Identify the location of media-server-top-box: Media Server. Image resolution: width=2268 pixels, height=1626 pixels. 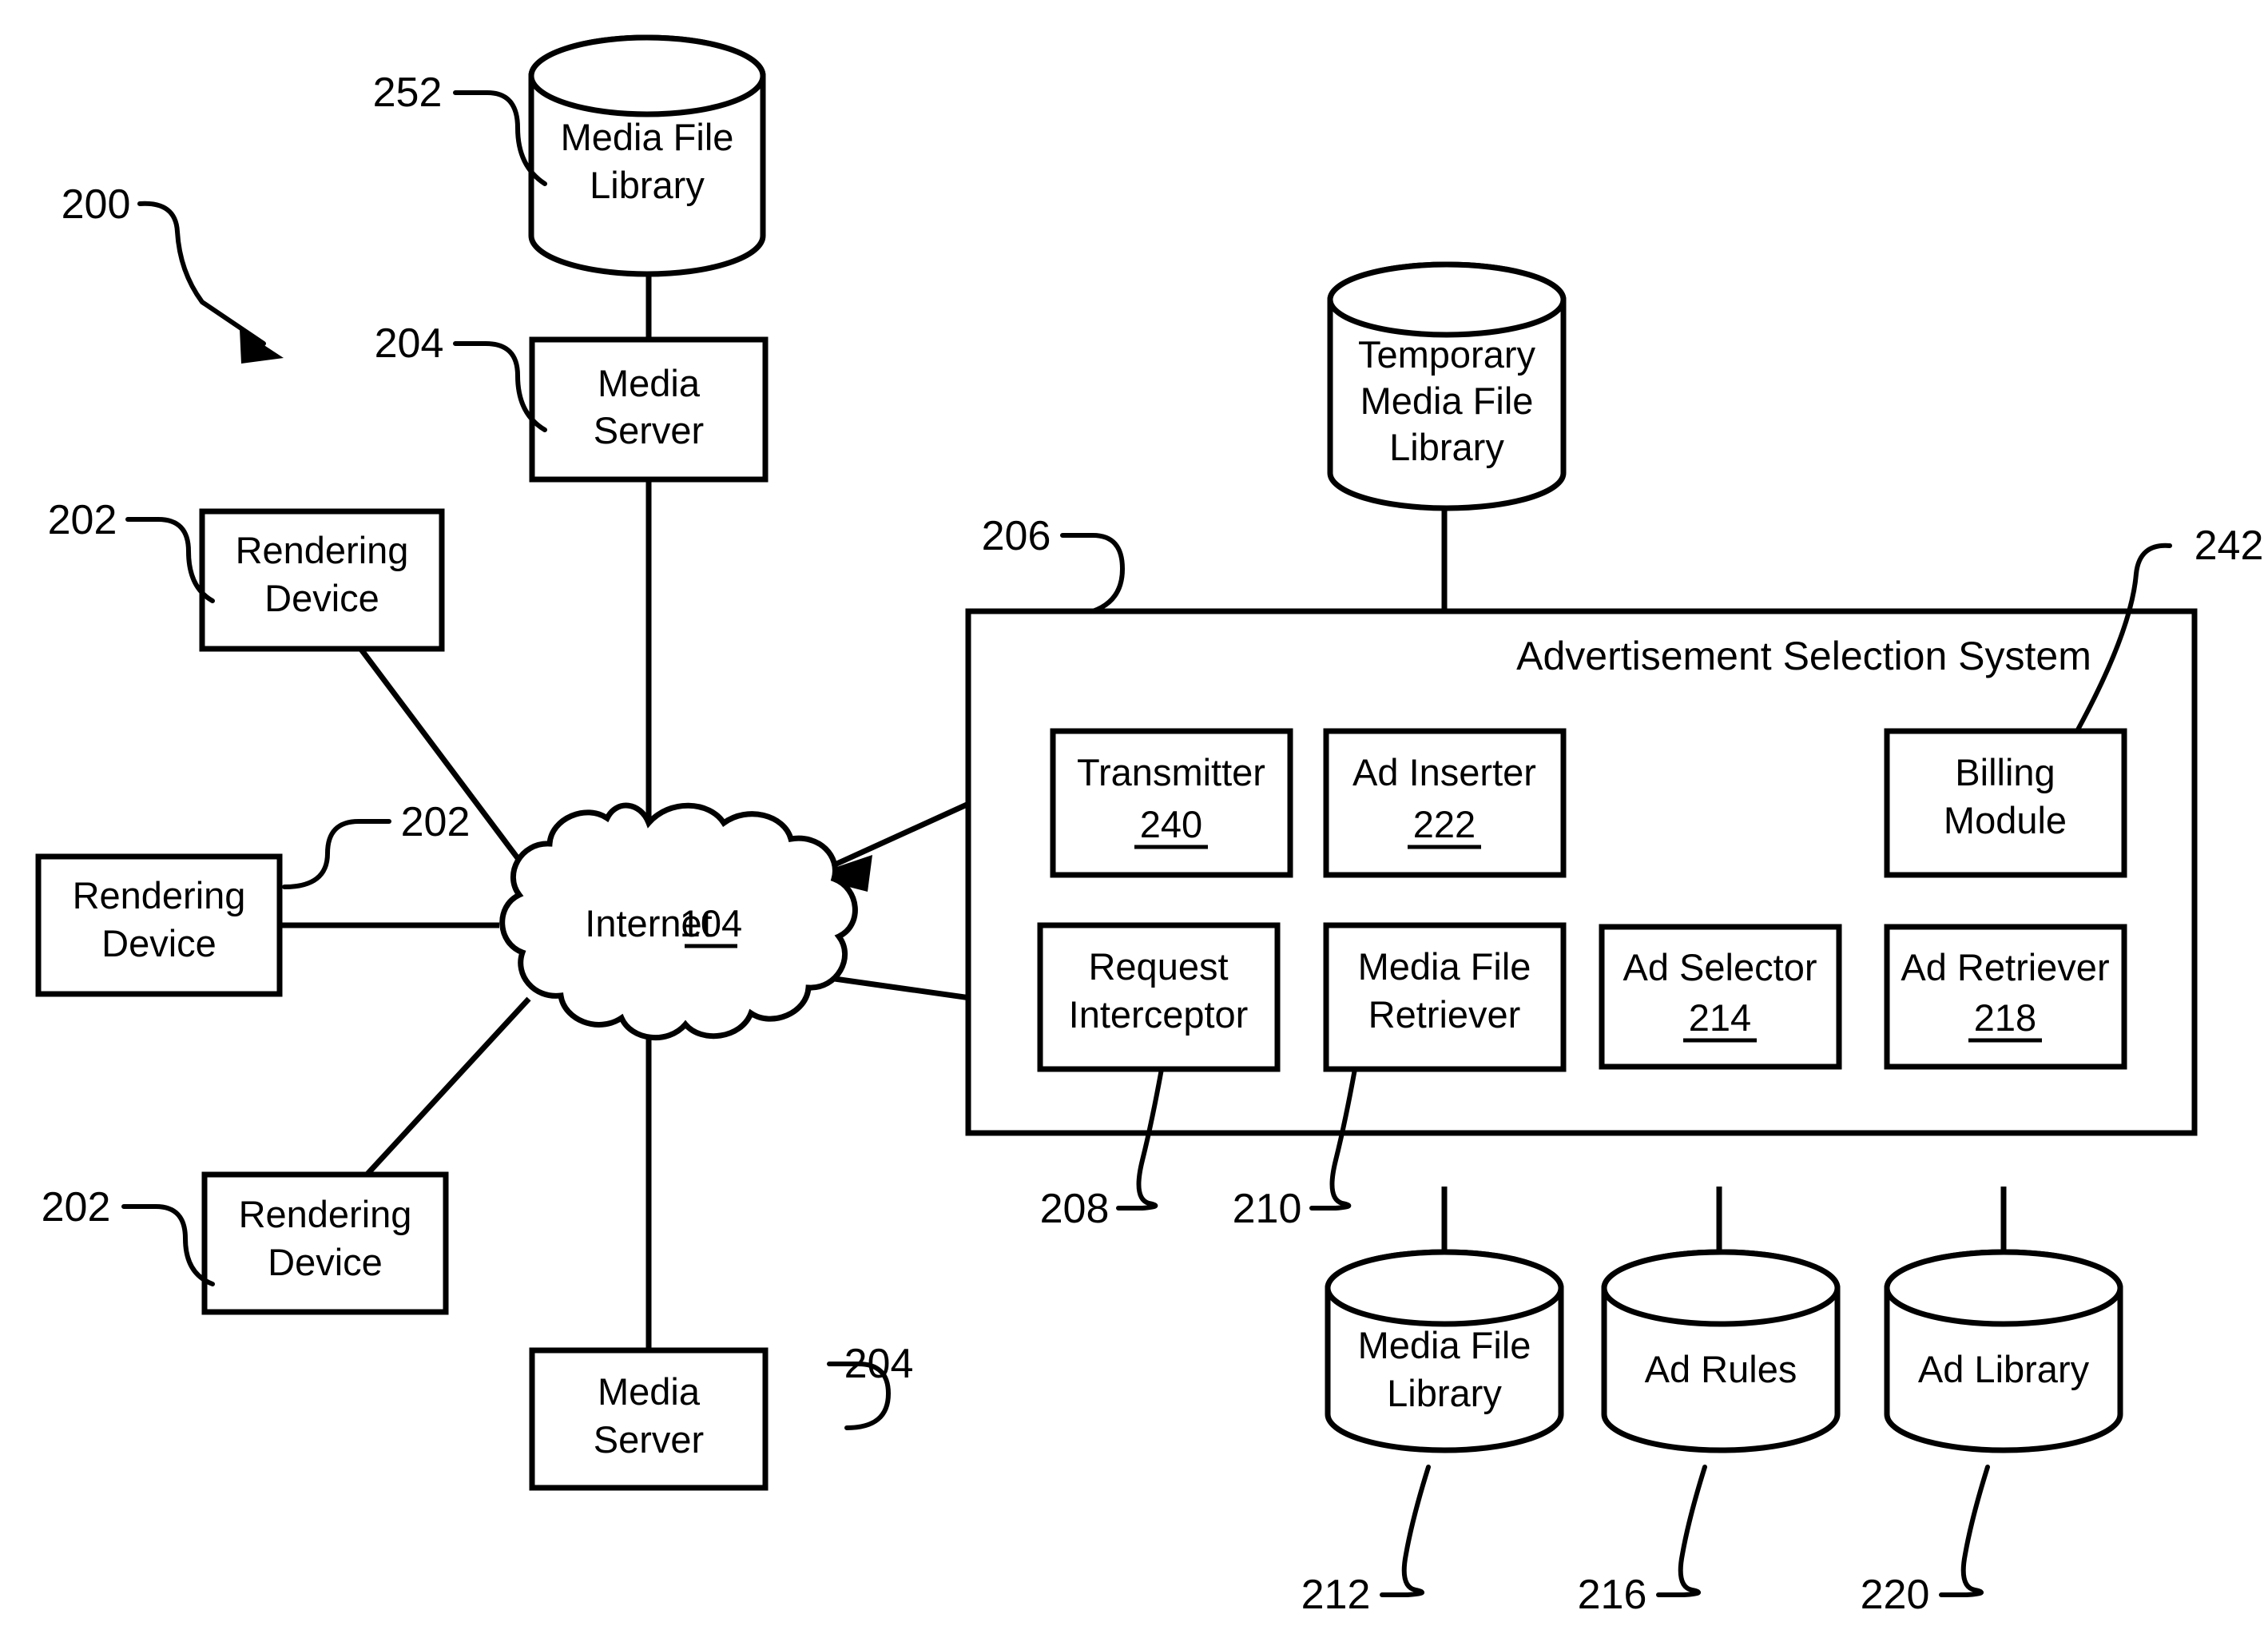
(649, 409).